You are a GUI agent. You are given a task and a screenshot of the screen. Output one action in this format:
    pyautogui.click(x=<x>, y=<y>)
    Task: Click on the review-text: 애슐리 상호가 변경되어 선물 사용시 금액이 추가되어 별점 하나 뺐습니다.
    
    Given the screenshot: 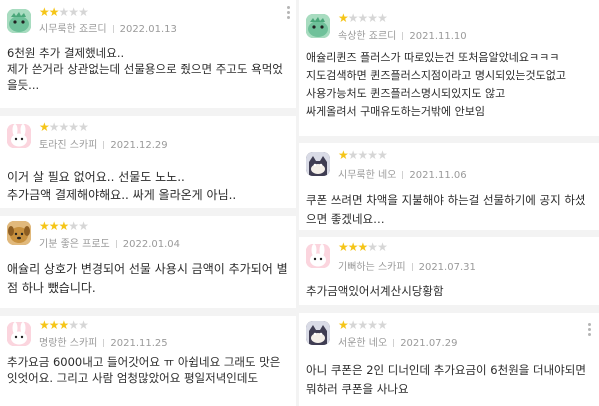 What is the action you would take?
    pyautogui.click(x=147, y=278)
    